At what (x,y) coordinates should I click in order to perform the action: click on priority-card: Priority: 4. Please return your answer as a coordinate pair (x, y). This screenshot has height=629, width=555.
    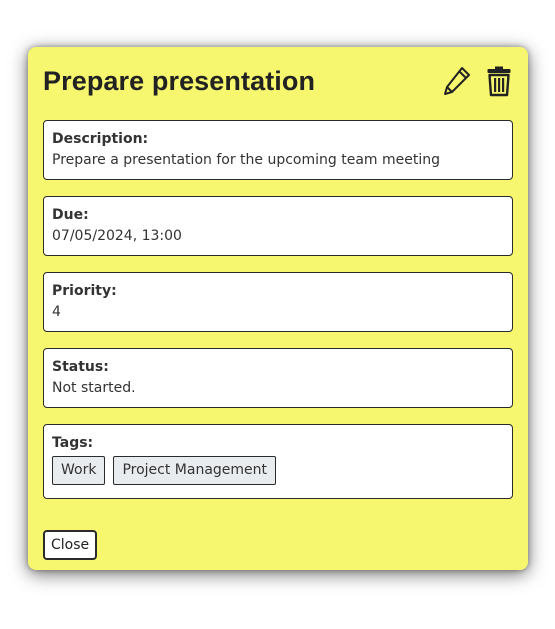
    Looking at the image, I should click on (278, 302).